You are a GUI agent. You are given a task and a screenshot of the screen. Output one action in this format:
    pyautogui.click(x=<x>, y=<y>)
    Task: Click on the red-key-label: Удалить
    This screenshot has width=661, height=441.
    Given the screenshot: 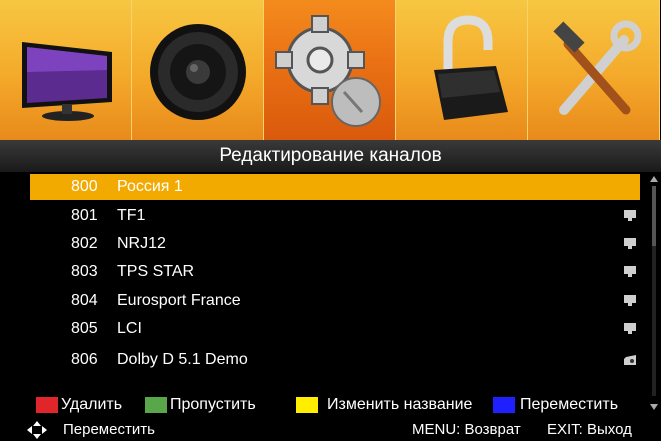 What is the action you would take?
    pyautogui.click(x=92, y=404)
    